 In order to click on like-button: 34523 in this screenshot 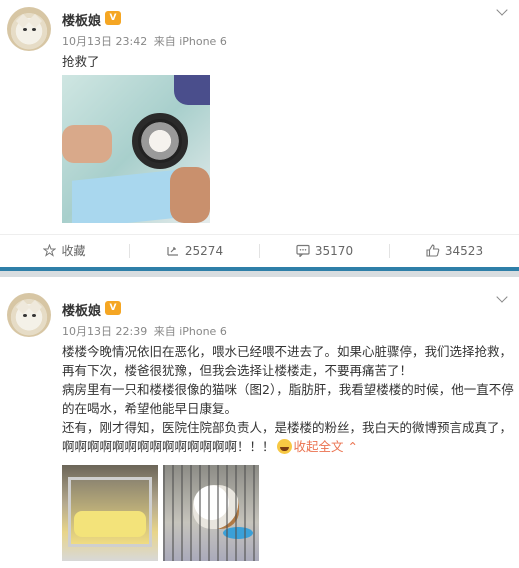, I will do `click(454, 251)`.